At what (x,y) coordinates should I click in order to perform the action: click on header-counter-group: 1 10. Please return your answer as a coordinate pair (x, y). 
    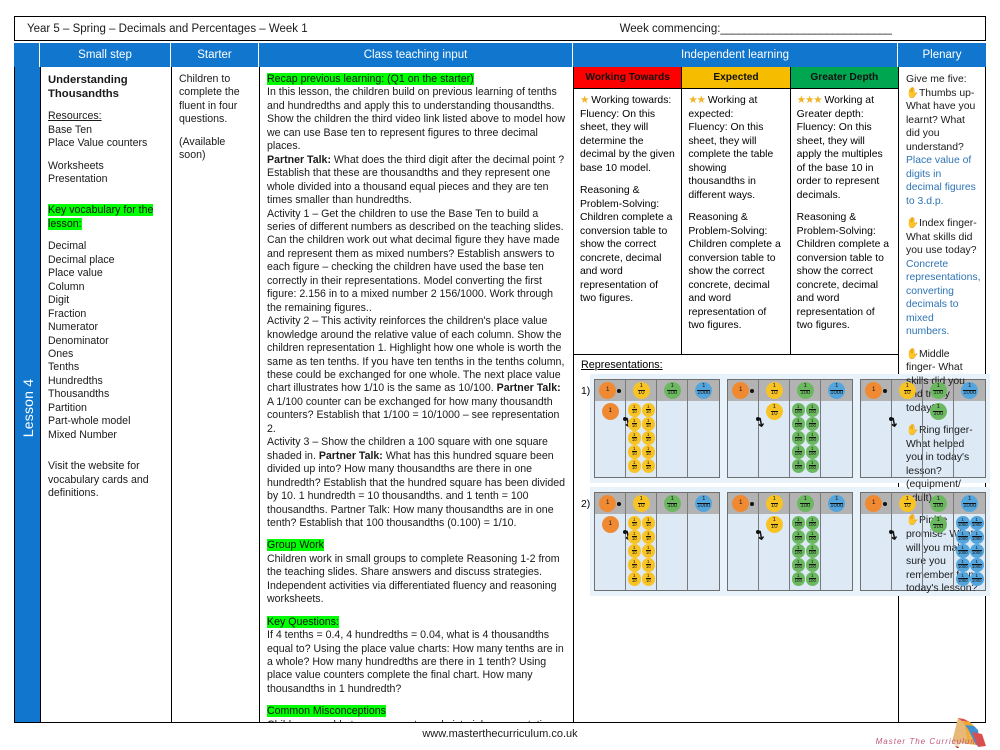
    Looking at the image, I should click on (641, 503).